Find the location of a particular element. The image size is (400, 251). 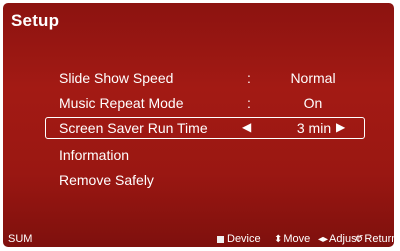

device-guide: Device is located at coordinates (239, 239).